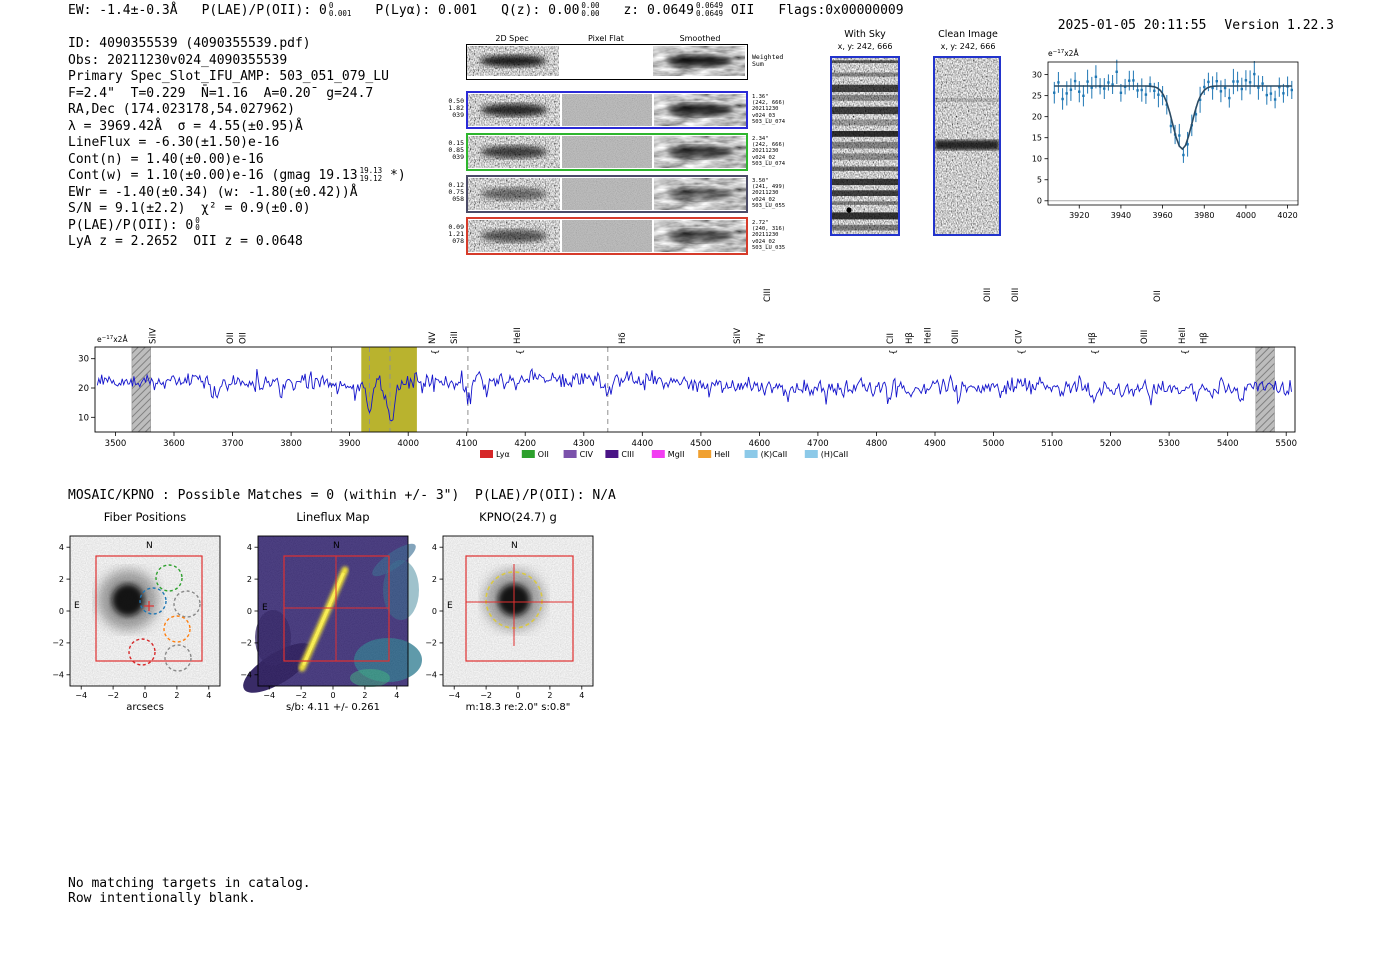 The height and width of the screenshot is (953, 1400). What do you see at coordinates (865, 34) in the screenshot?
I see `withsky-title: With Sky` at bounding box center [865, 34].